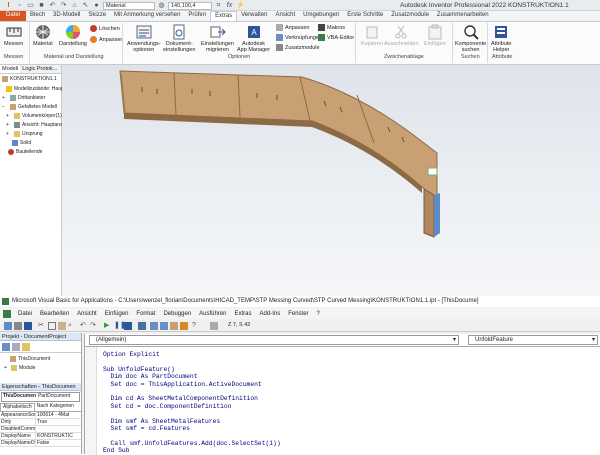  Describe the element at coordinates (142, 326) in the screenshot. I see `design-mode-icon` at that location.